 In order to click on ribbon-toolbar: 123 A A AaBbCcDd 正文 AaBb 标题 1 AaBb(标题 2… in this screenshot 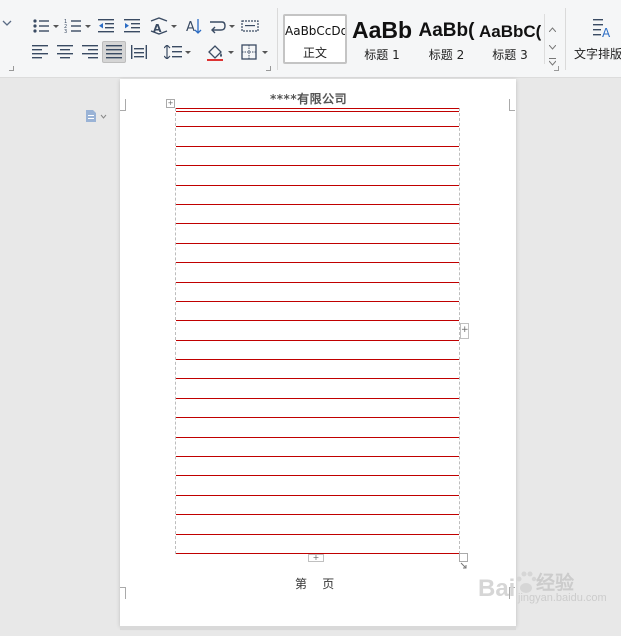, I will do `click(310, 39)`.